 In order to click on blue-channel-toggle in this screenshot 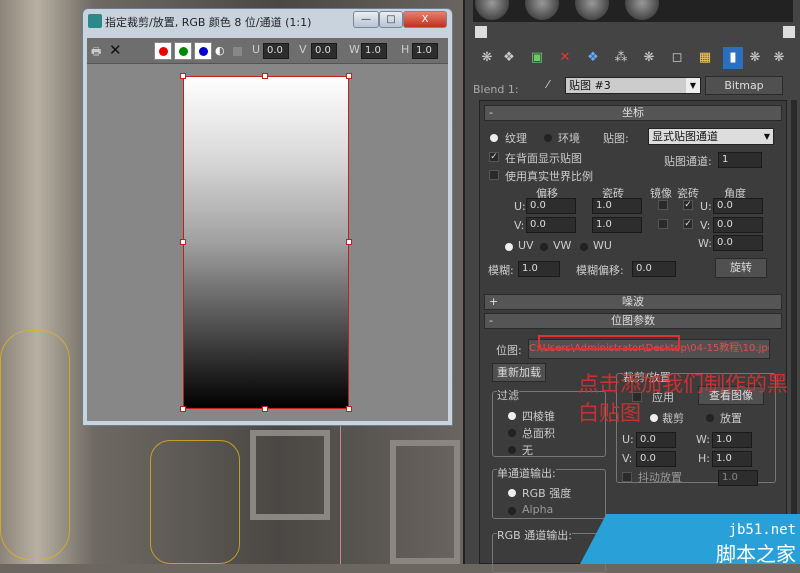, I will do `click(203, 51)`.